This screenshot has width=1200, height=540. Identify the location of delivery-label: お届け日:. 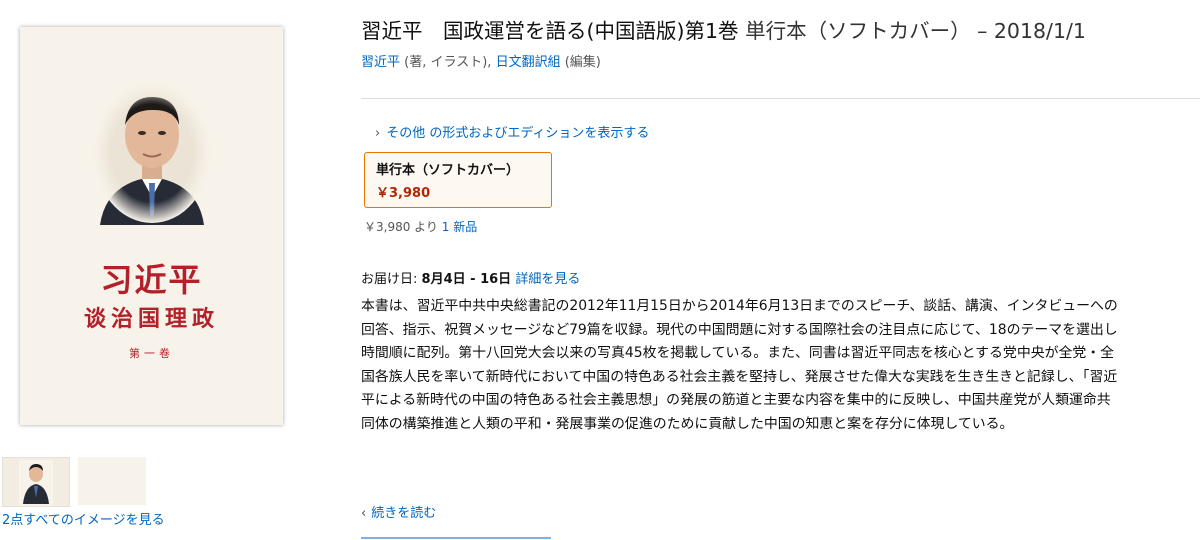
(389, 279).